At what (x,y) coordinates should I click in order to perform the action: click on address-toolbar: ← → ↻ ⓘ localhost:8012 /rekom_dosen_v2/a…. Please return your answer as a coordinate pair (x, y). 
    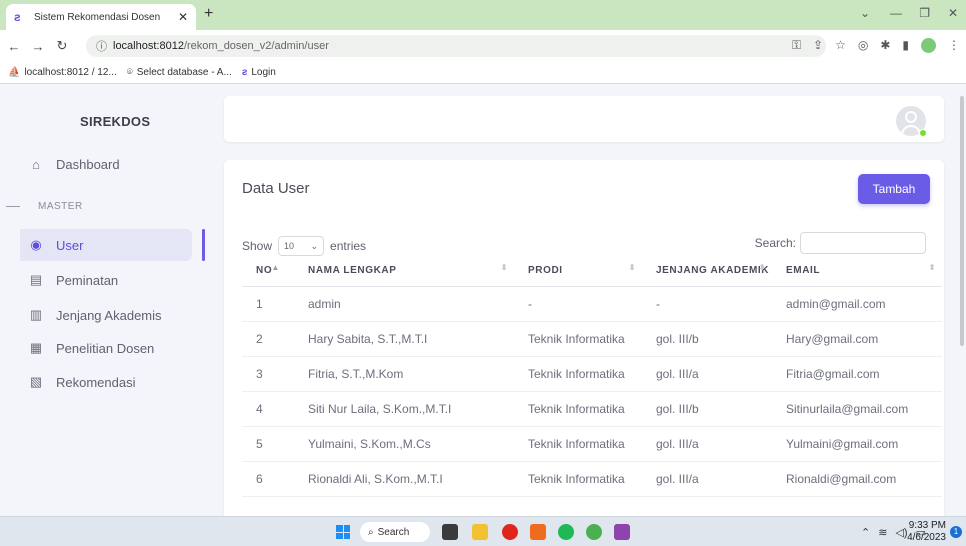
    Looking at the image, I should click on (483, 46).